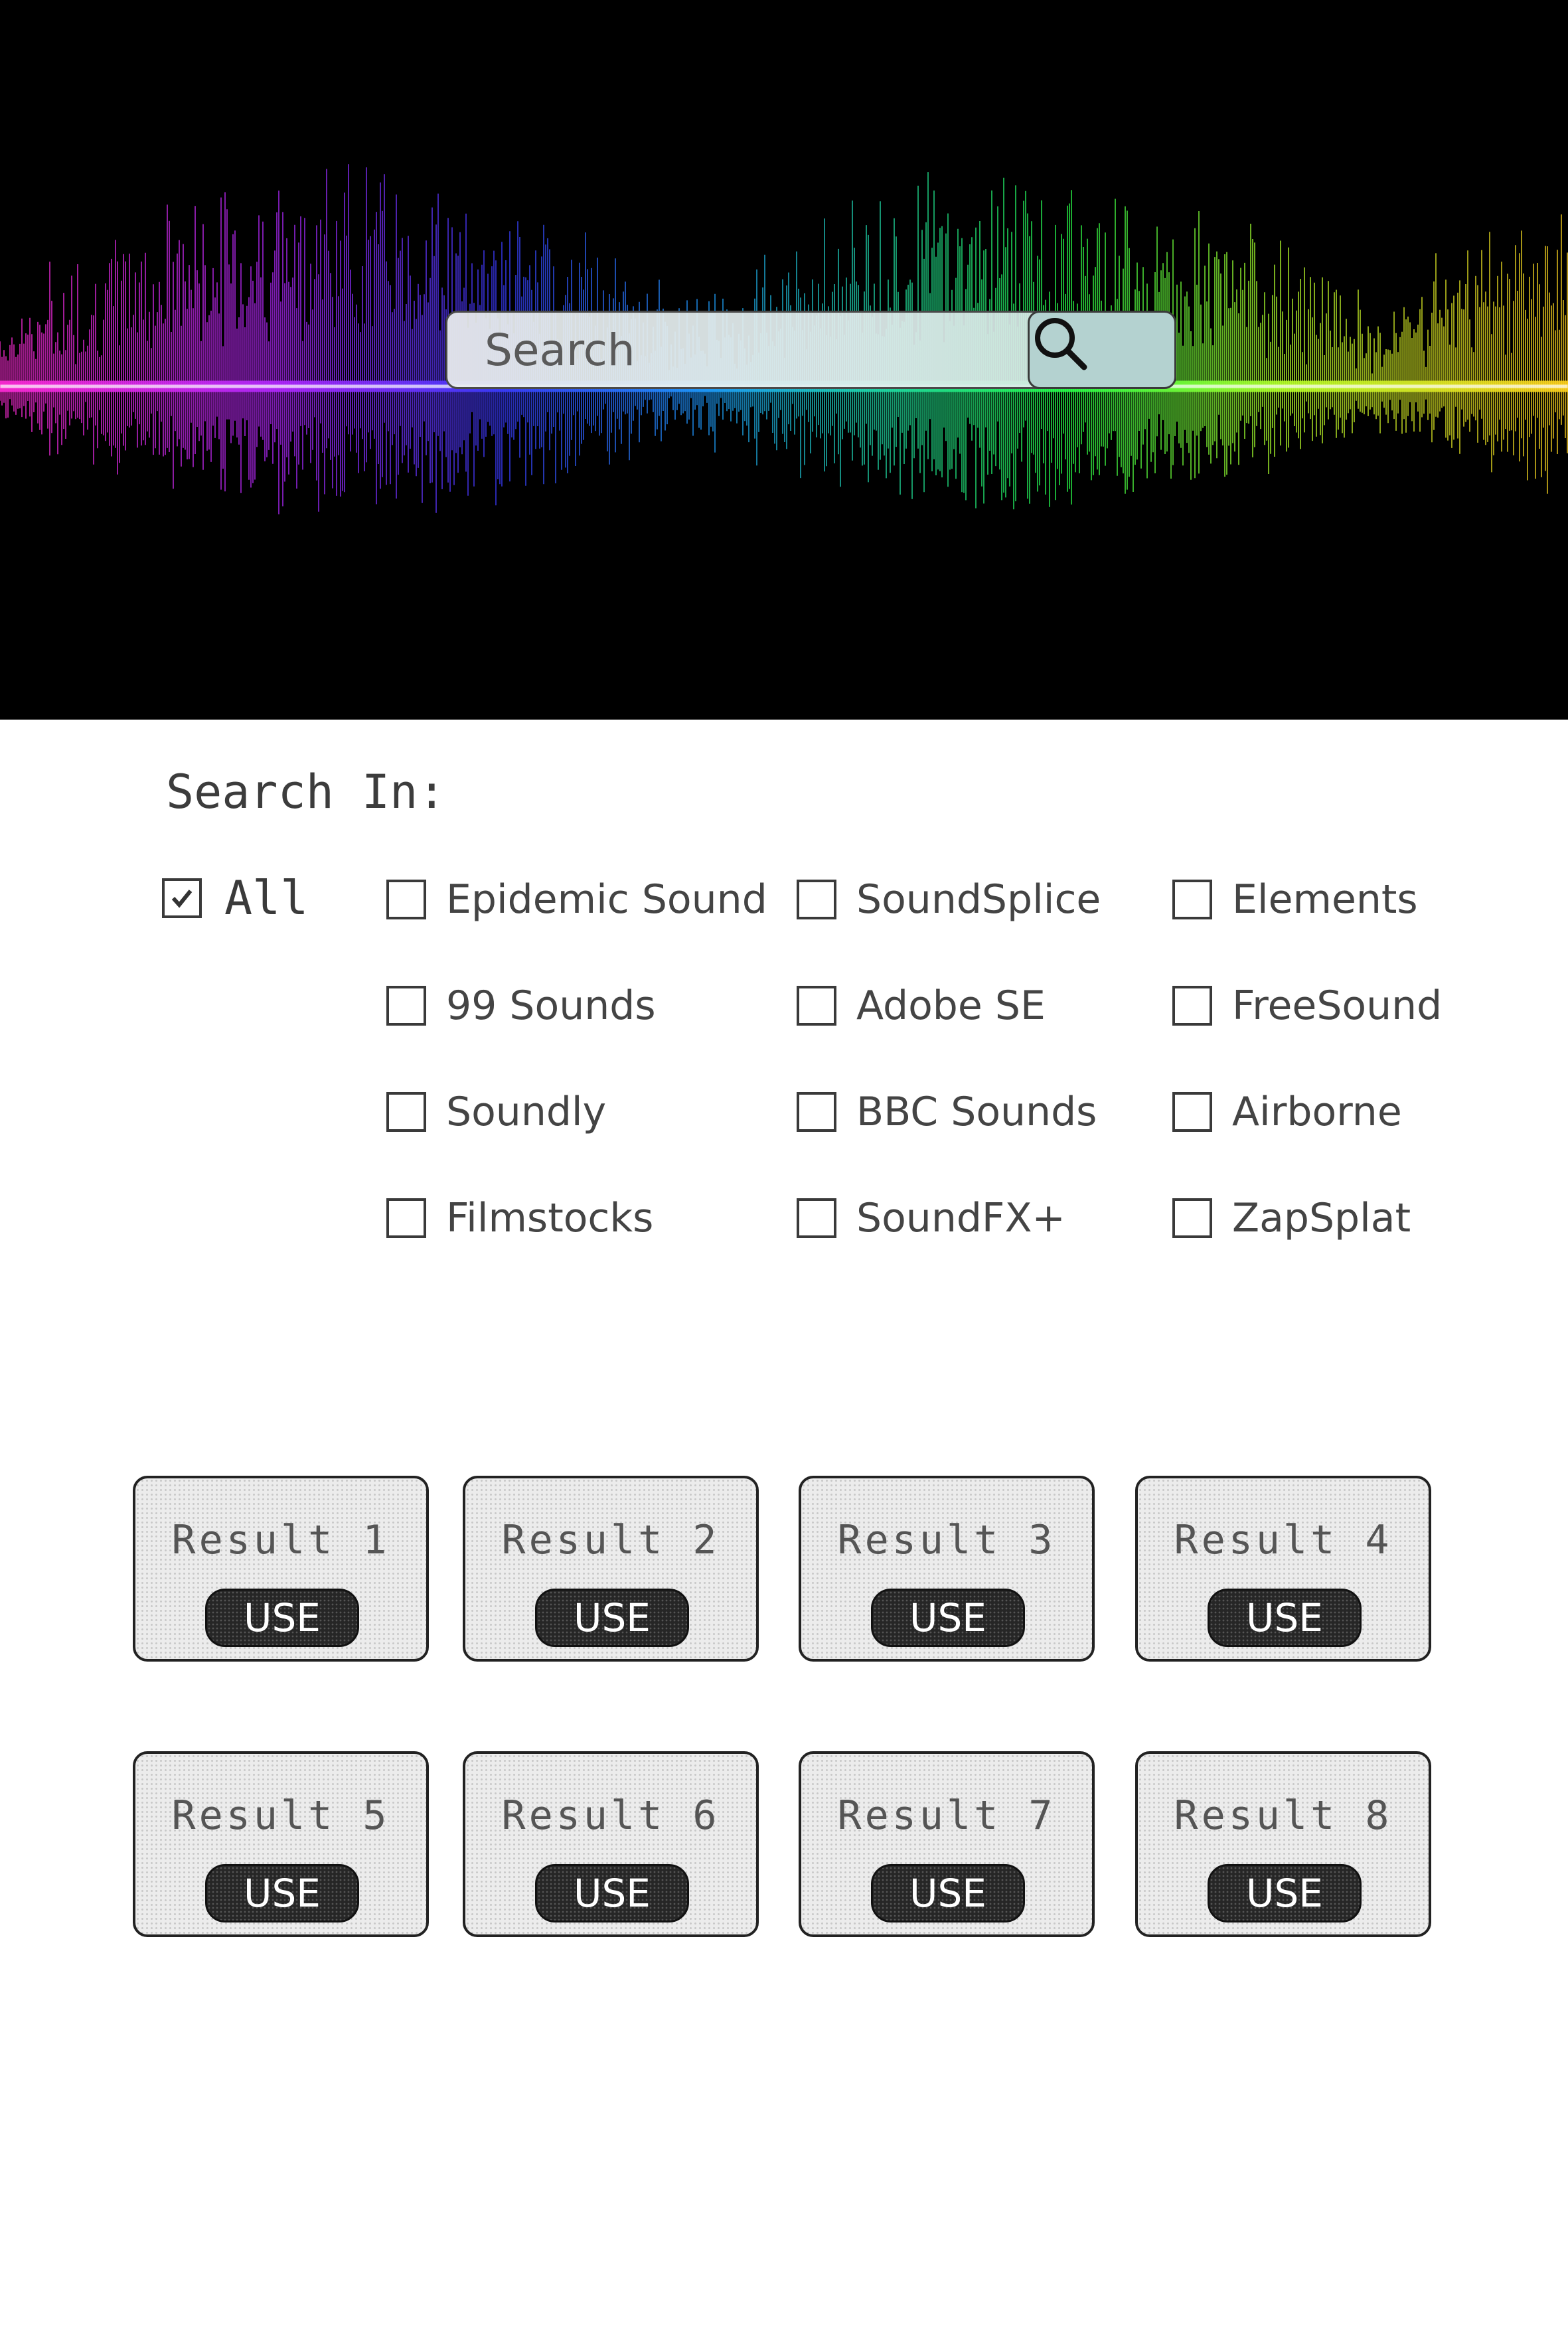 This screenshot has height=2352, width=1568. I want to click on source-label: Airborne, so click(1317, 1112).